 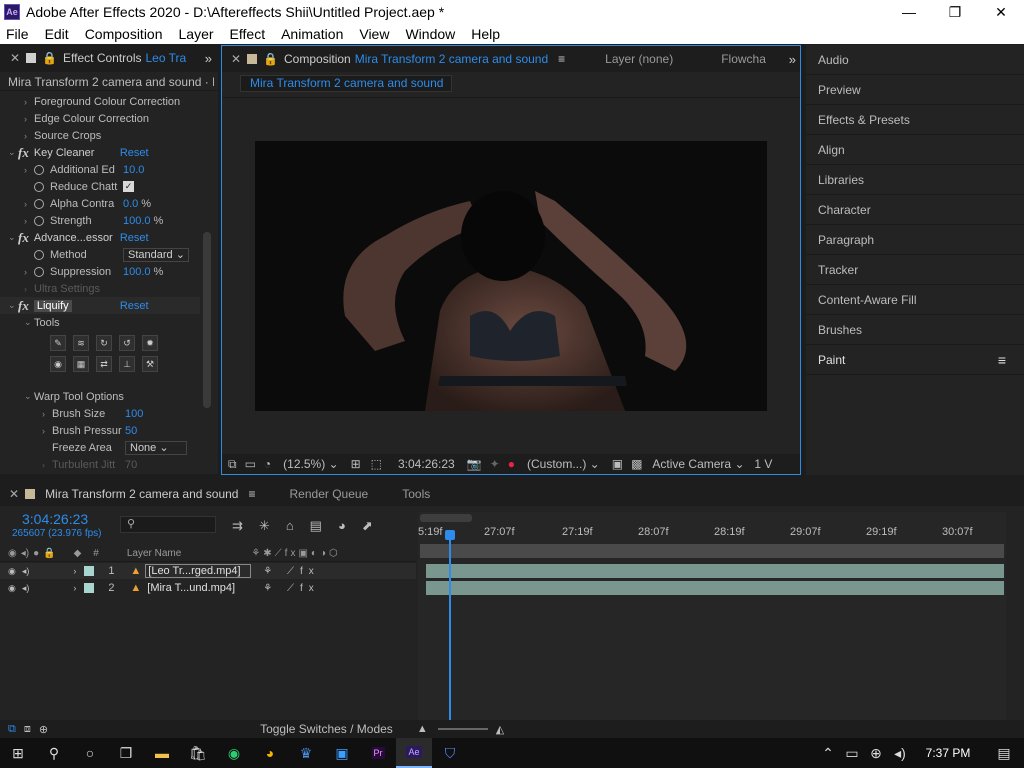 What do you see at coordinates (100, 396) in the screenshot?
I see `group-warp-tool-options: ⌄ Warp Tool Options` at bounding box center [100, 396].